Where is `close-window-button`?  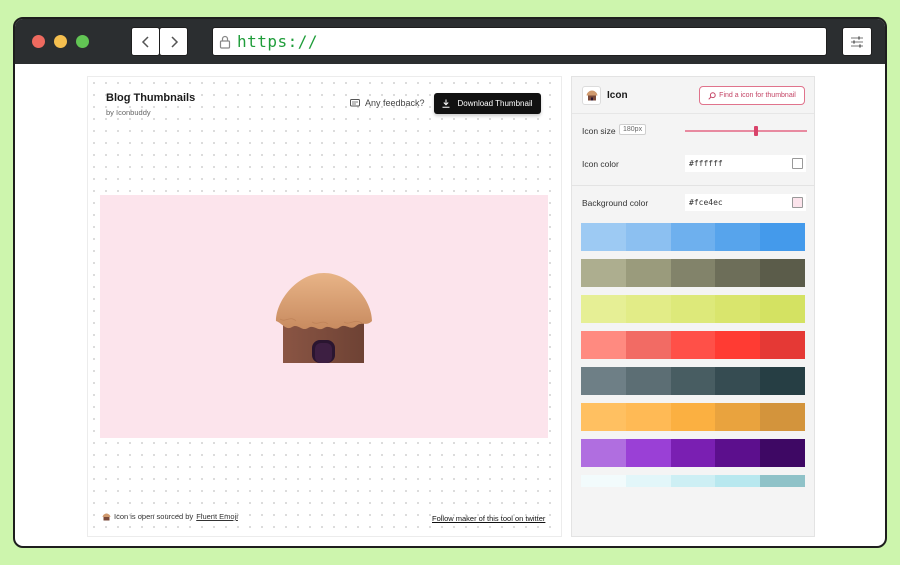
close-window-button is located at coordinates (38, 41).